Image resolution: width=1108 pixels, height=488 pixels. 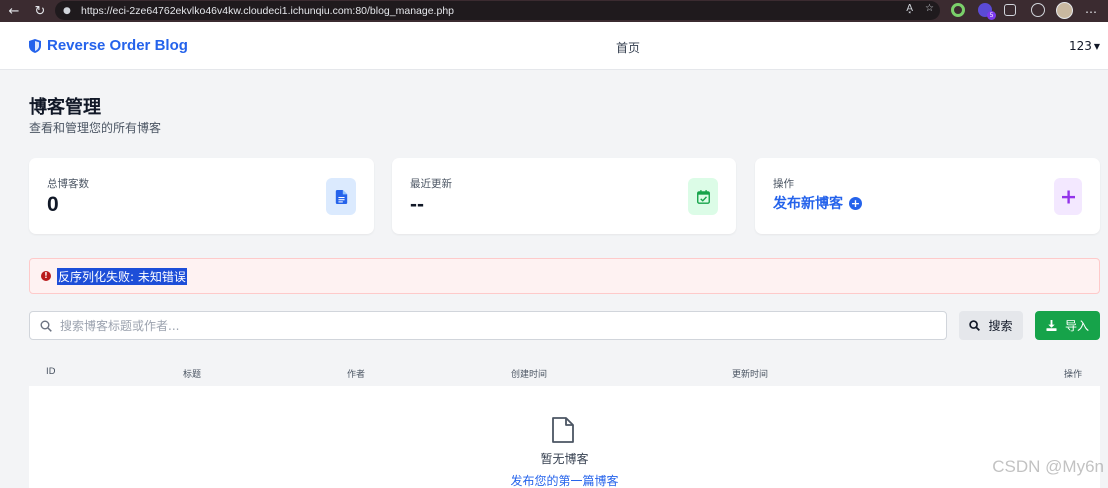 What do you see at coordinates (563, 430) in the screenshot?
I see `file-outline-icon` at bounding box center [563, 430].